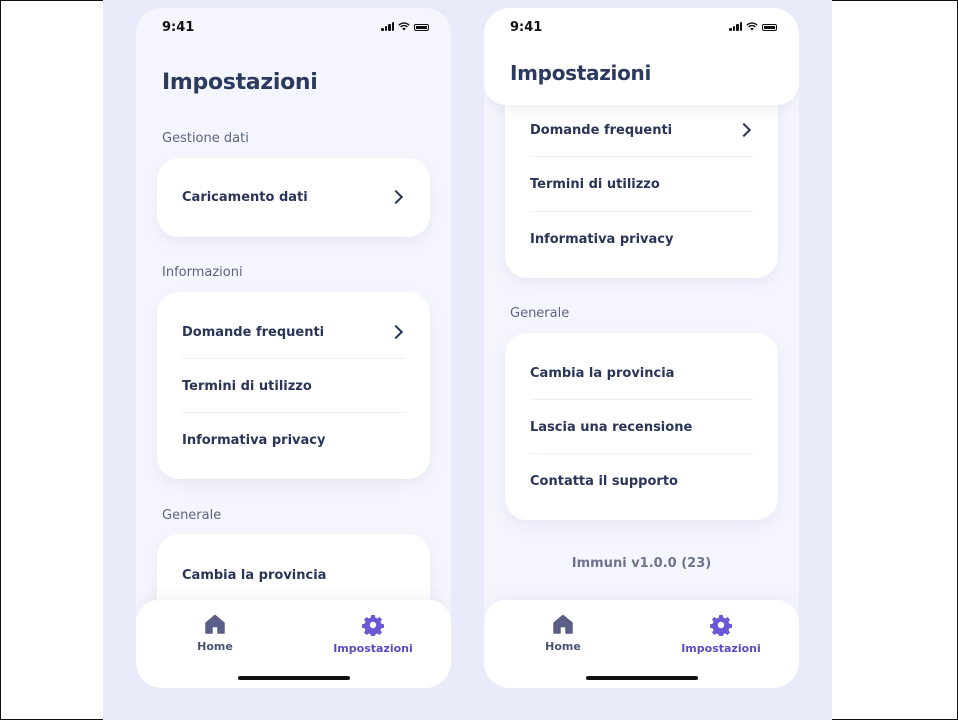 This screenshot has width=958, height=720. Describe the element at coordinates (611, 427) in the screenshot. I see `settings-item-label: Lascia una recensione` at that location.